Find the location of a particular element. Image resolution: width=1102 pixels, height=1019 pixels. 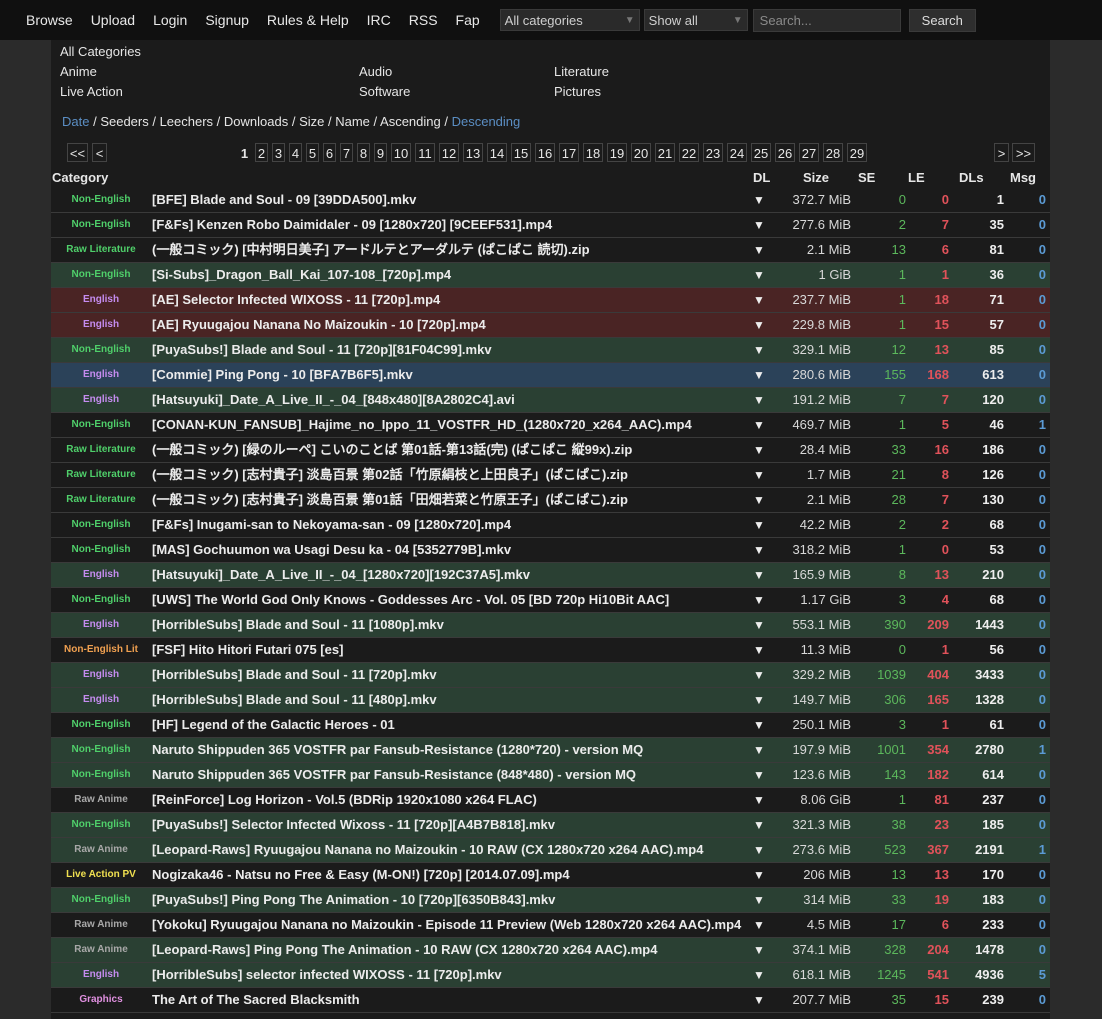

header-leechers: LE is located at coordinates (916, 177).